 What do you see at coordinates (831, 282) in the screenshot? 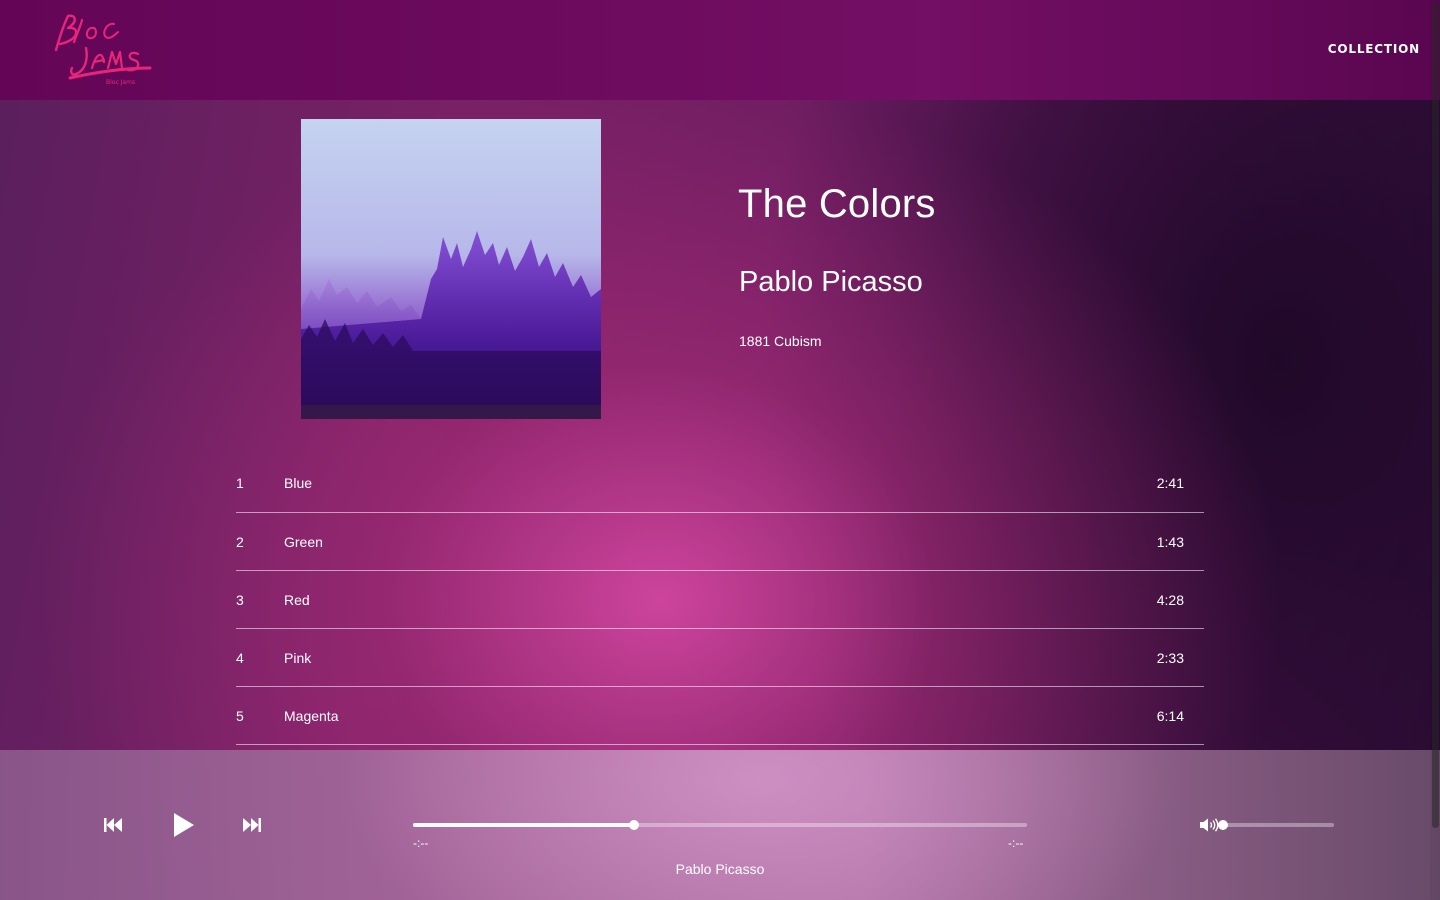
I see `album-artist: Pablo Picasso` at bounding box center [831, 282].